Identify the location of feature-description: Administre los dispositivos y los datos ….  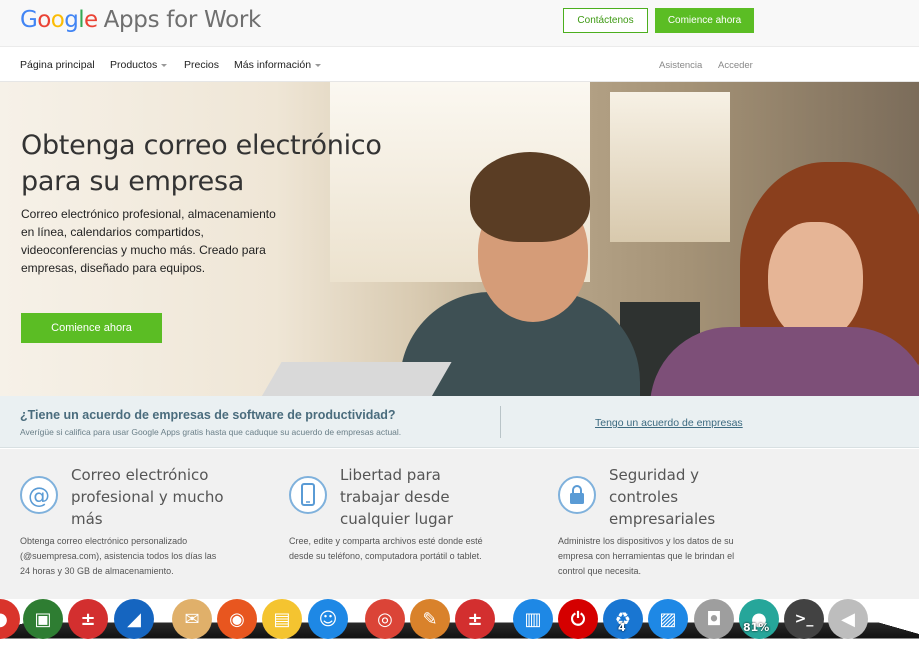
(646, 556).